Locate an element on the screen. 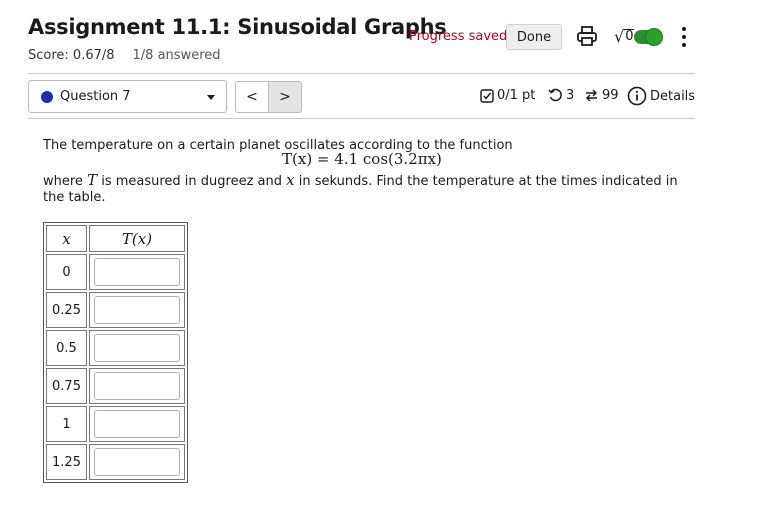 The height and width of the screenshot is (528, 757). sqrt-zero: 0 is located at coordinates (629, 36).